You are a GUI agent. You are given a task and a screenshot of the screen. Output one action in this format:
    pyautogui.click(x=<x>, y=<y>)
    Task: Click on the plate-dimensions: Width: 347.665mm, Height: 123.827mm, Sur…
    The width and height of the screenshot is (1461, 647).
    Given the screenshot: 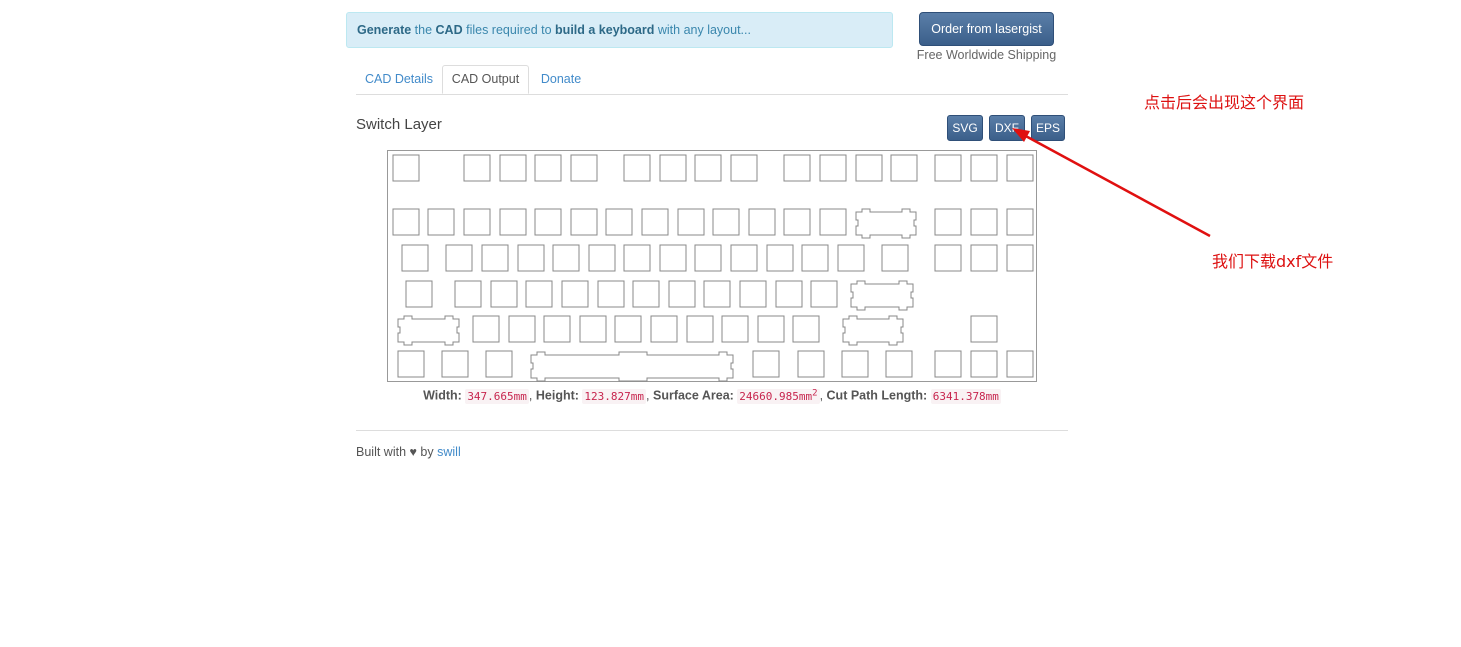 What is the action you would take?
    pyautogui.click(x=712, y=396)
    